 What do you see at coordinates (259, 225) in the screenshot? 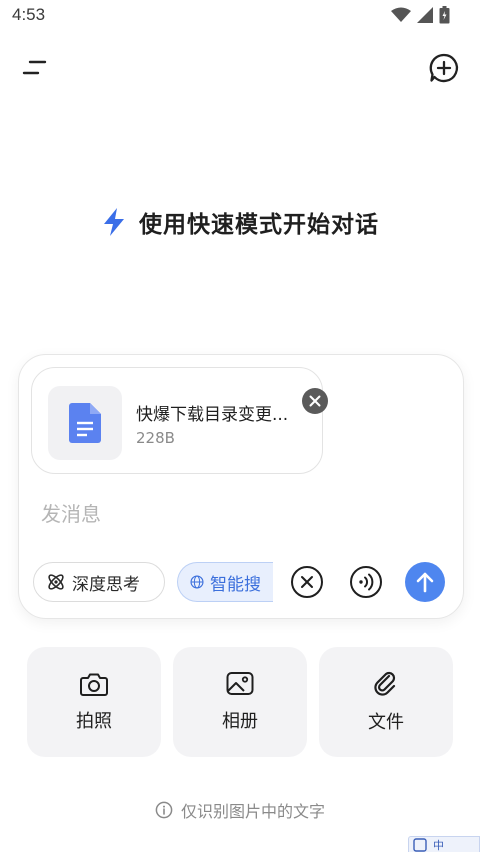
I see `hero-title: 使用快速模式开始对话` at bounding box center [259, 225].